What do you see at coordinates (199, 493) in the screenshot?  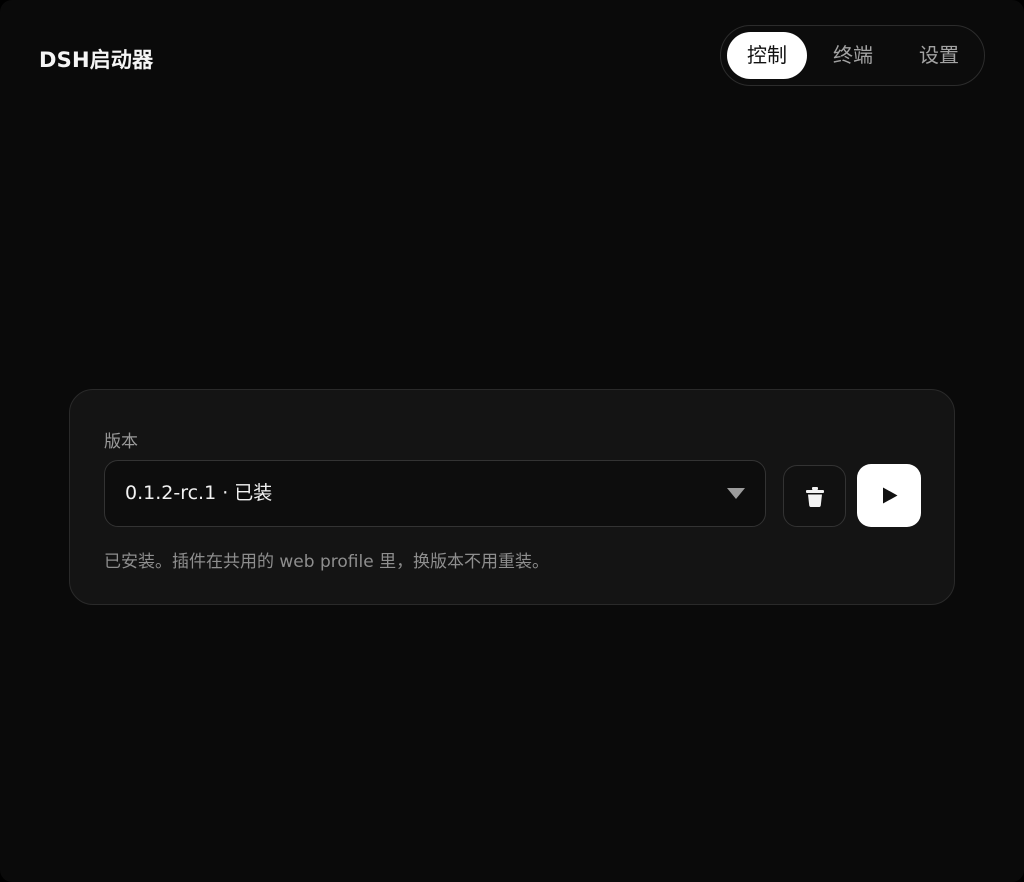 I see `selected-version: 0.1.2-rc.1 · 已装` at bounding box center [199, 493].